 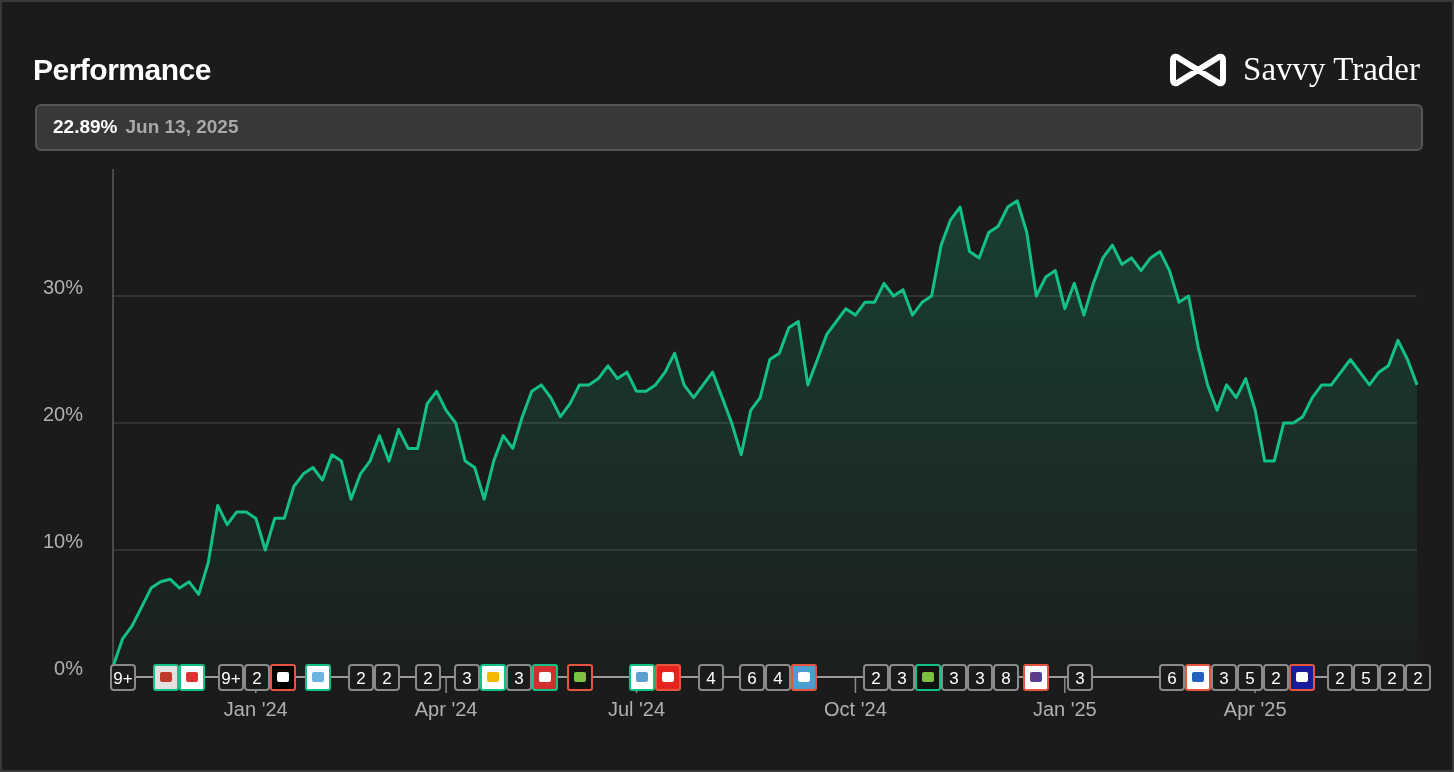 I want to click on logo-icon, so click(x=1198, y=70).